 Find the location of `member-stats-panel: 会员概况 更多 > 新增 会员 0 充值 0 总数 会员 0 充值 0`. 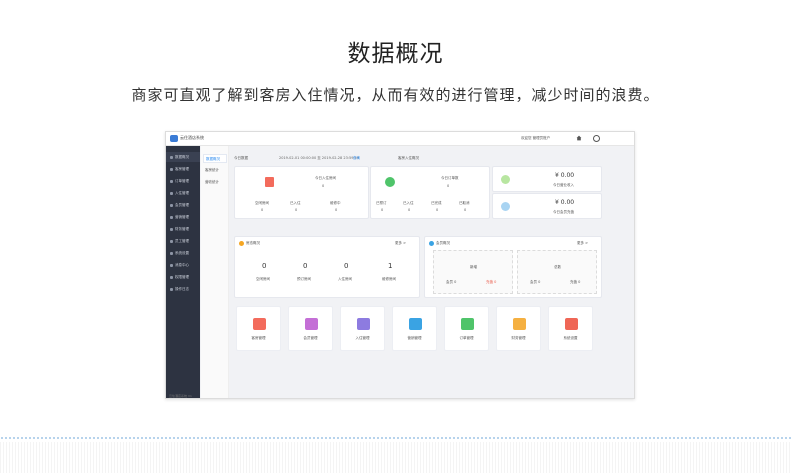

member-stats-panel: 会员概况 更多 > 新增 会员 0 充值 0 总数 会员 0 充值 0 is located at coordinates (513, 267).